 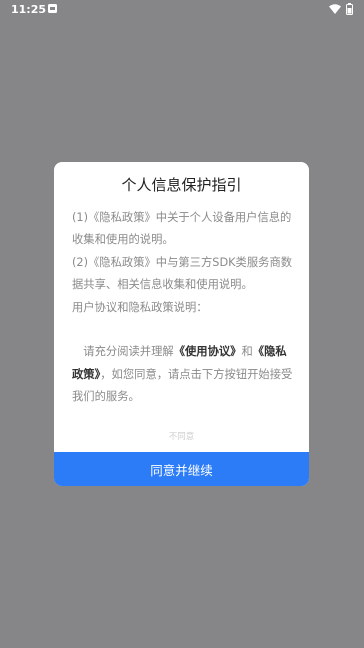 What do you see at coordinates (140, 307) in the screenshot?
I see `policy-line-3: 用户协议和隐私政策说明：` at bounding box center [140, 307].